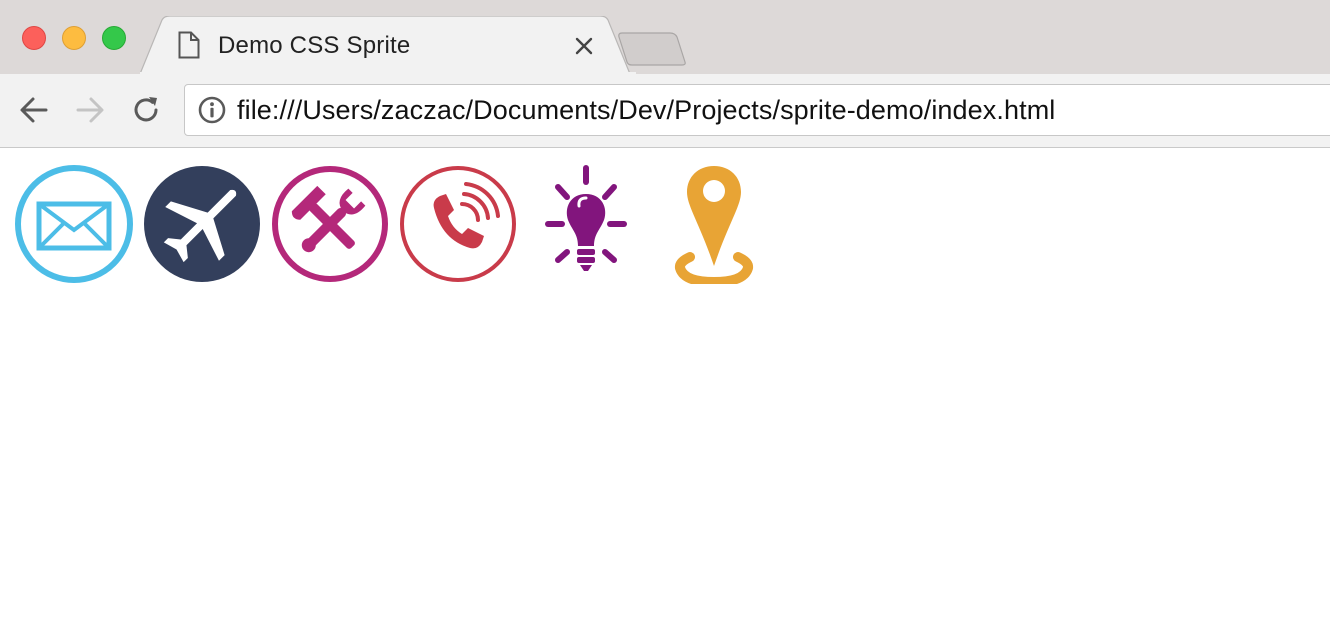  I want to click on window-minimize-button, so click(74, 38).